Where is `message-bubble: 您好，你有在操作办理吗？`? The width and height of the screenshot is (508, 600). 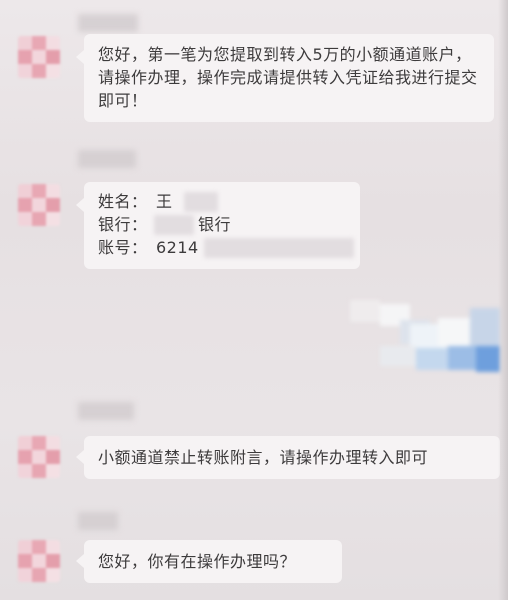 message-bubble: 您好，你有在操作办理吗？ is located at coordinates (209, 561).